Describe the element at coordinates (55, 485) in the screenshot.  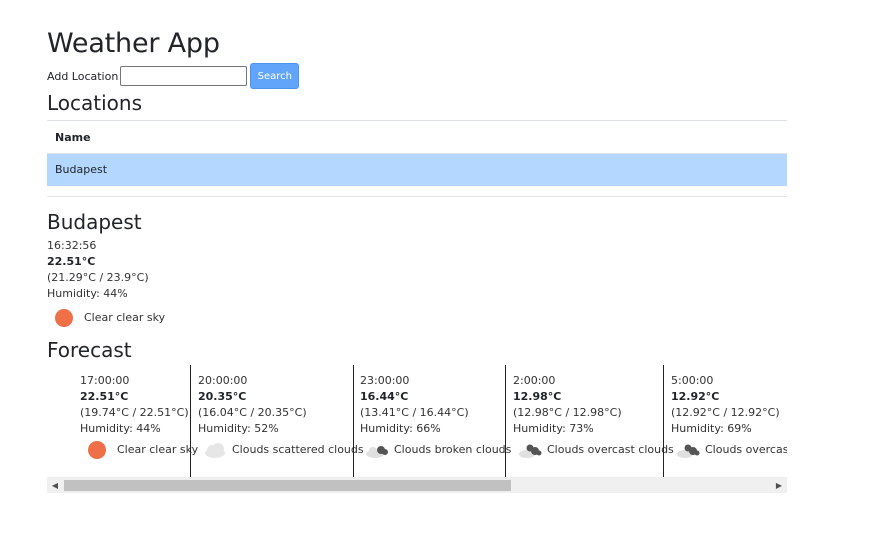
I see `scroll-left-arrow-icon: ◀` at that location.